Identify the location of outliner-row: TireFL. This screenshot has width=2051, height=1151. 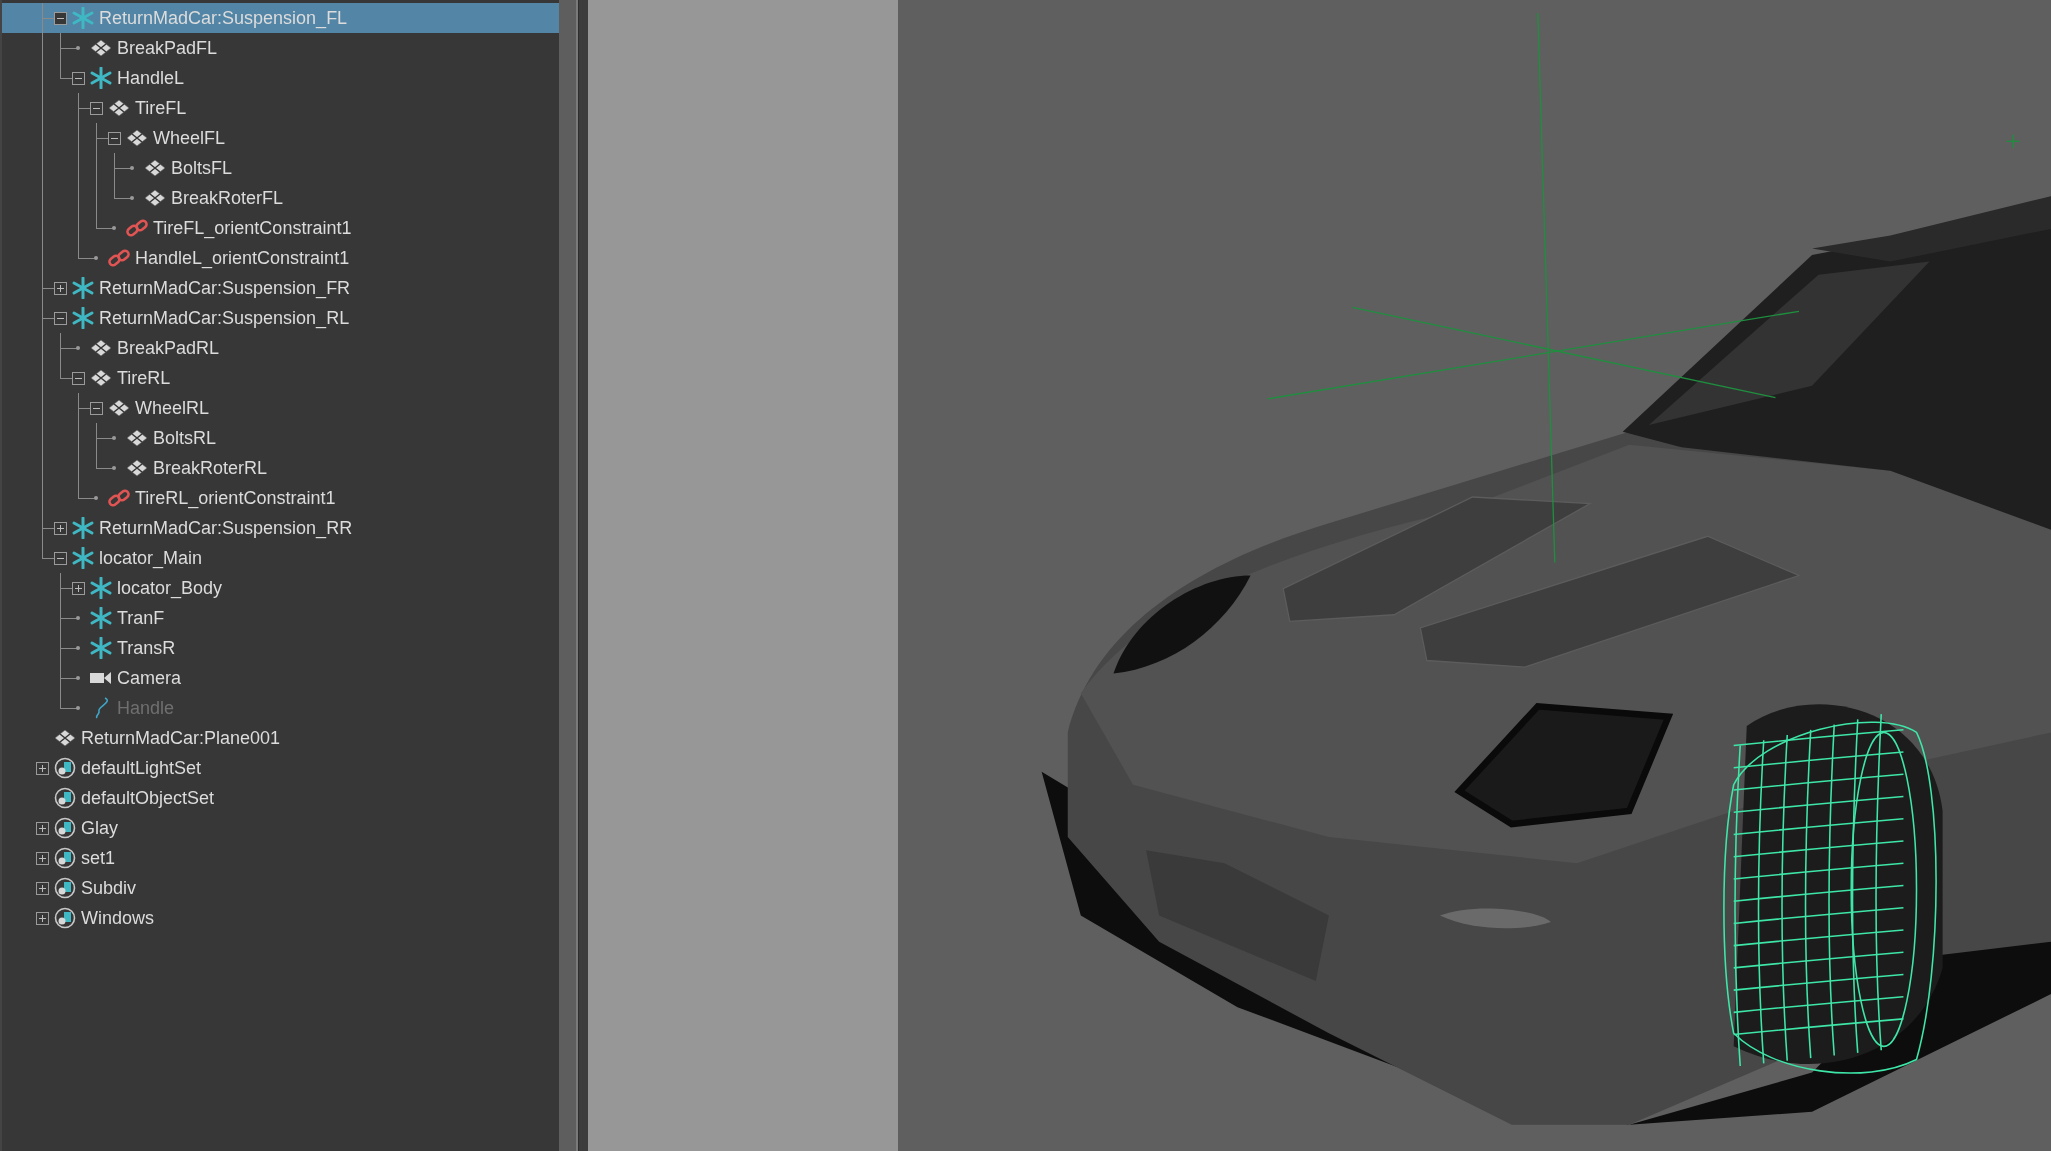
(280, 108).